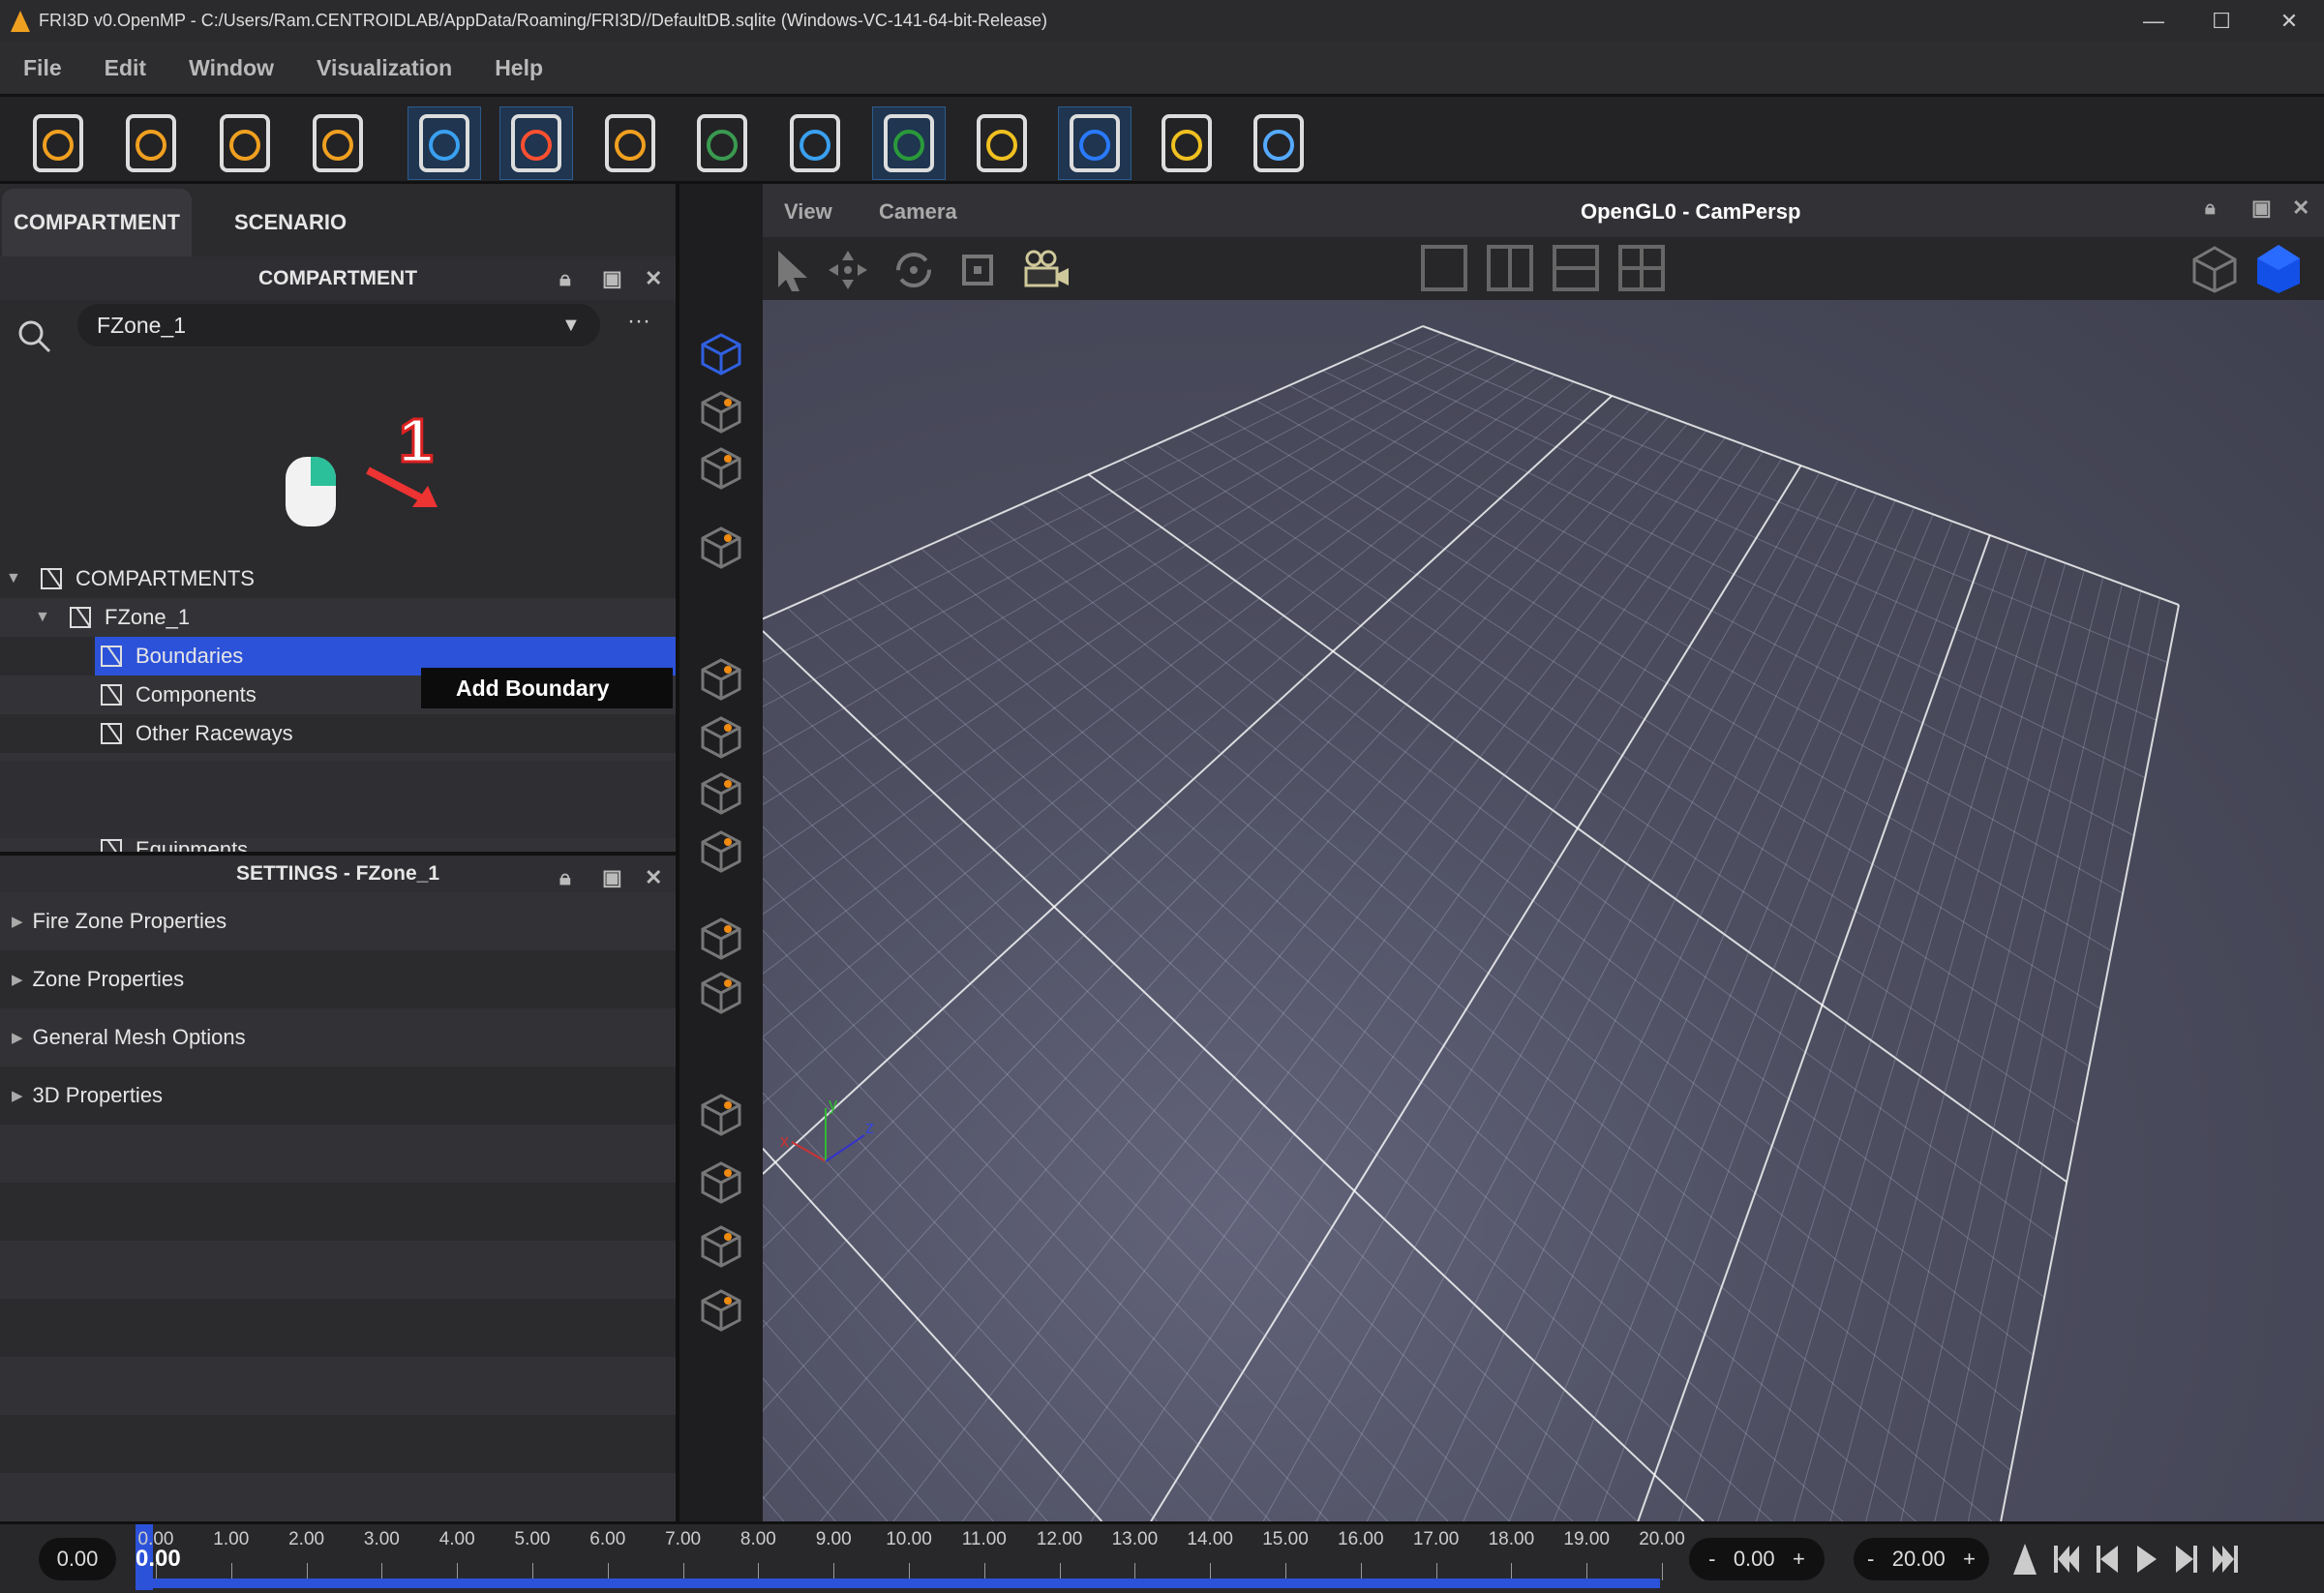 This screenshot has width=2324, height=1593. Describe the element at coordinates (338, 143) in the screenshot. I see `new-item-button` at that location.